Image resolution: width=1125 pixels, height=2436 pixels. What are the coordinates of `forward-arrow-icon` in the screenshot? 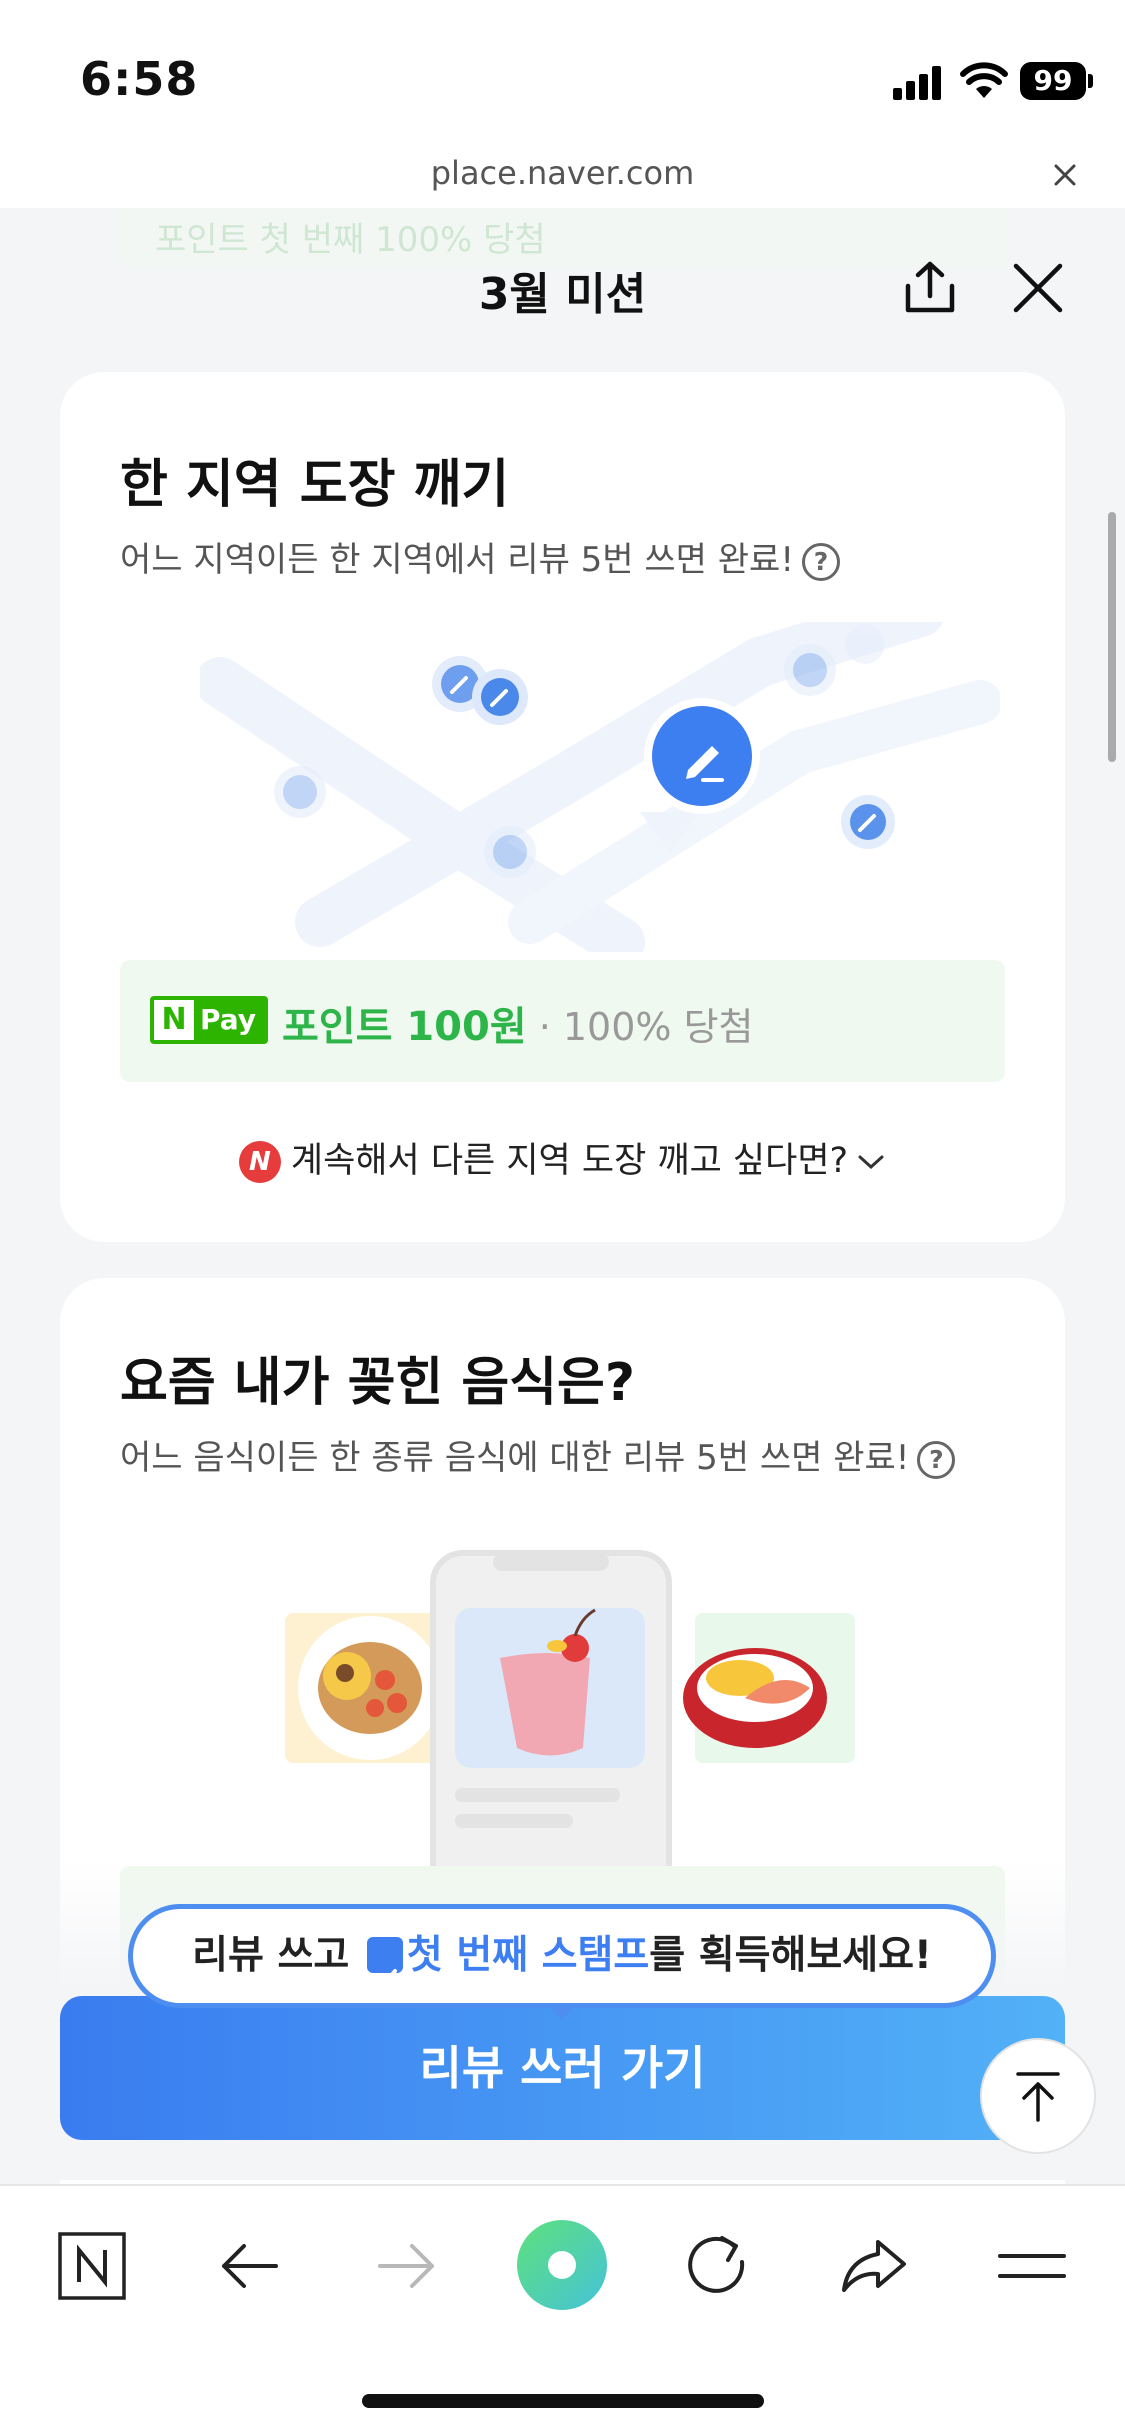 It's located at (406, 2266).